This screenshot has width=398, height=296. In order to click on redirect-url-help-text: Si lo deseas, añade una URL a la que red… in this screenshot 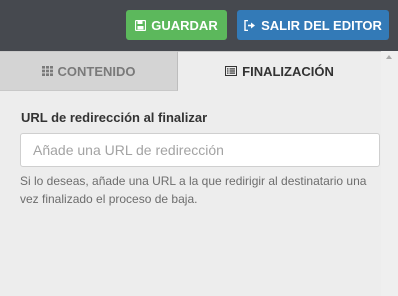, I will do `click(193, 190)`.